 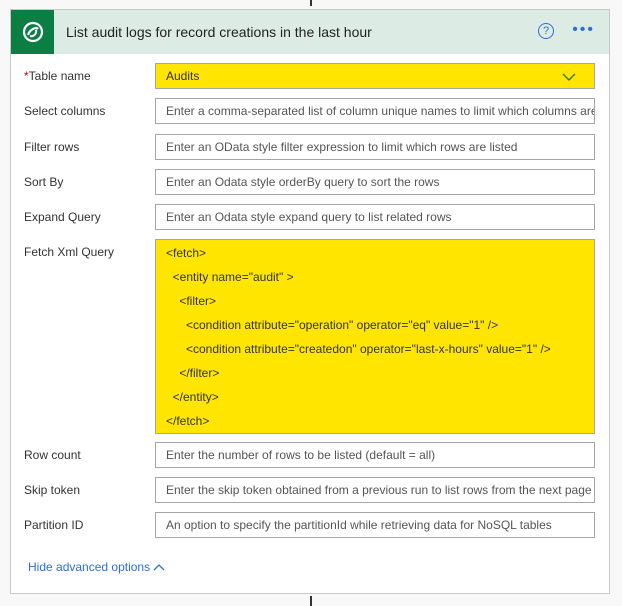 I want to click on code-line: <entity name="audit" >, so click(x=230, y=277).